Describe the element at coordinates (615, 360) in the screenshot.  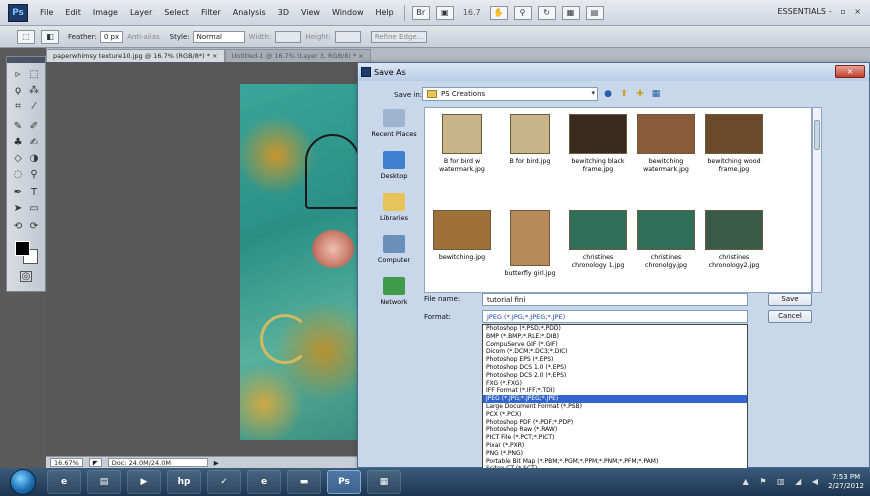
I see `format-option: Photoshop EPS (*.EPS)` at that location.